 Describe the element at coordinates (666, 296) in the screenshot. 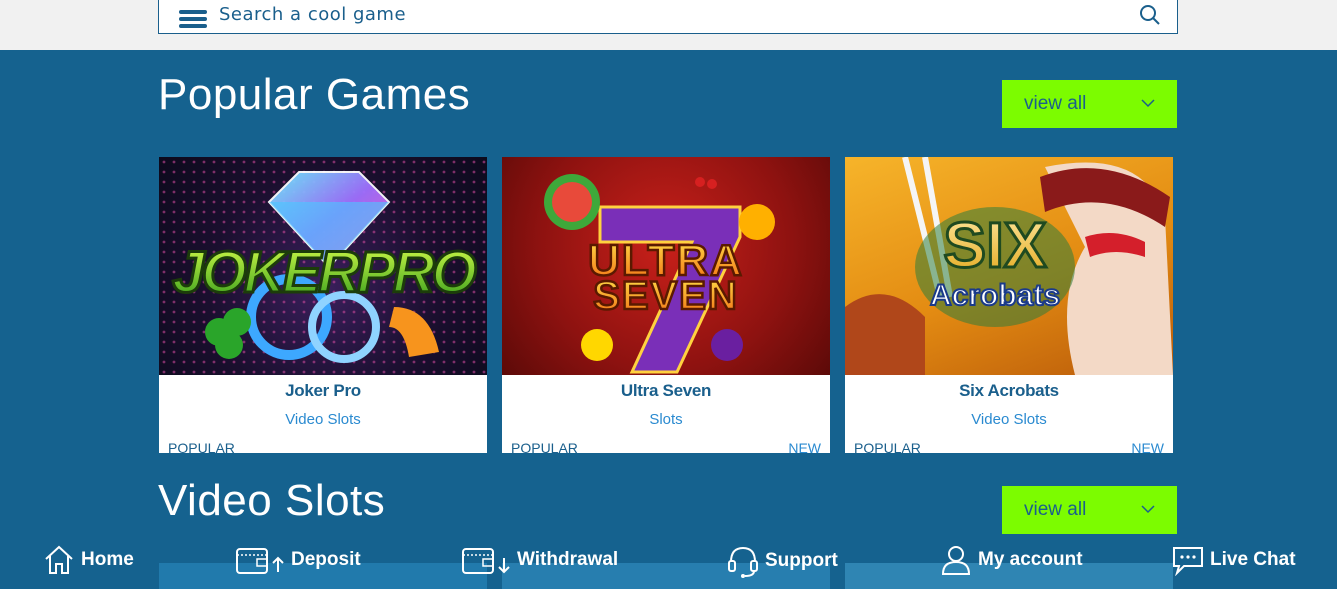

I see `ultra-seven-logo-line2: SEVEN` at that location.